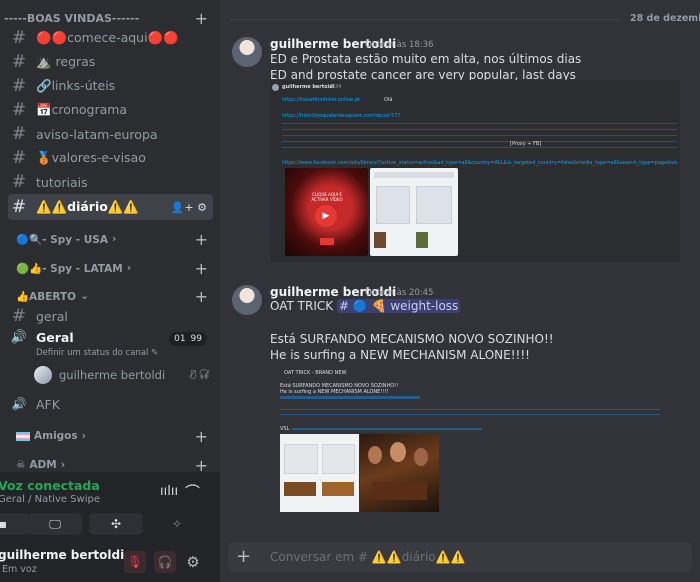  I want to click on user-status: Em voz, so click(19, 569).